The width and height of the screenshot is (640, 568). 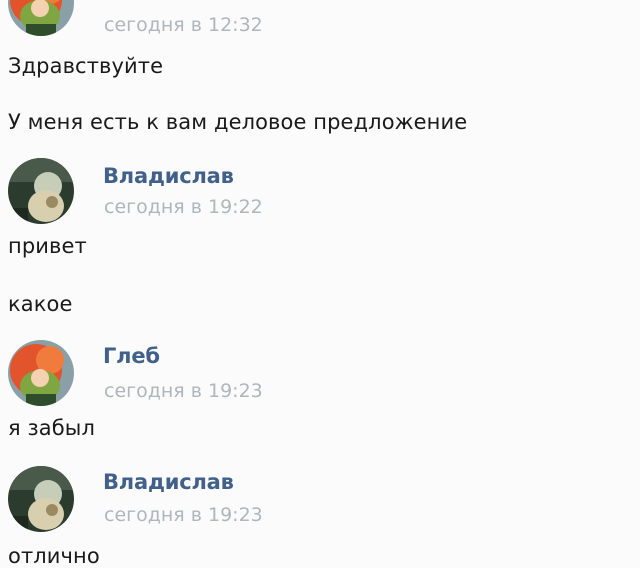 What do you see at coordinates (54, 556) in the screenshot?
I see `message-text: отлично` at bounding box center [54, 556].